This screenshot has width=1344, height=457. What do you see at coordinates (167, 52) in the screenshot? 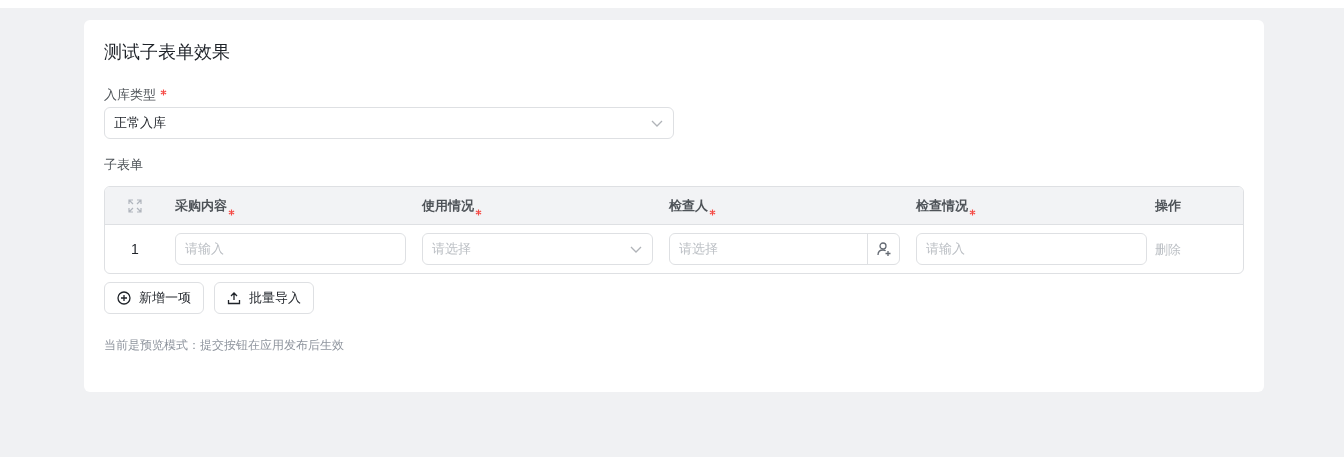
I see `form-title: 测试子表单效果` at bounding box center [167, 52].